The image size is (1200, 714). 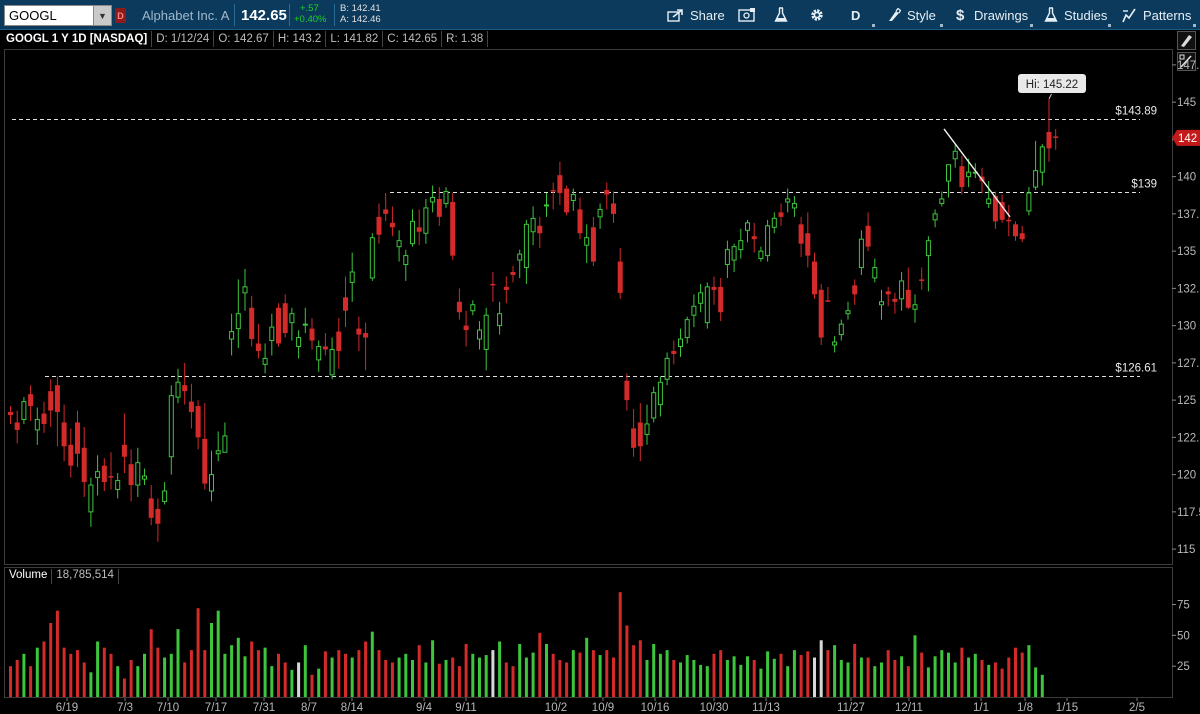 What do you see at coordinates (264, 708) in the screenshot?
I see `date-axis-label: 7/31` at bounding box center [264, 708].